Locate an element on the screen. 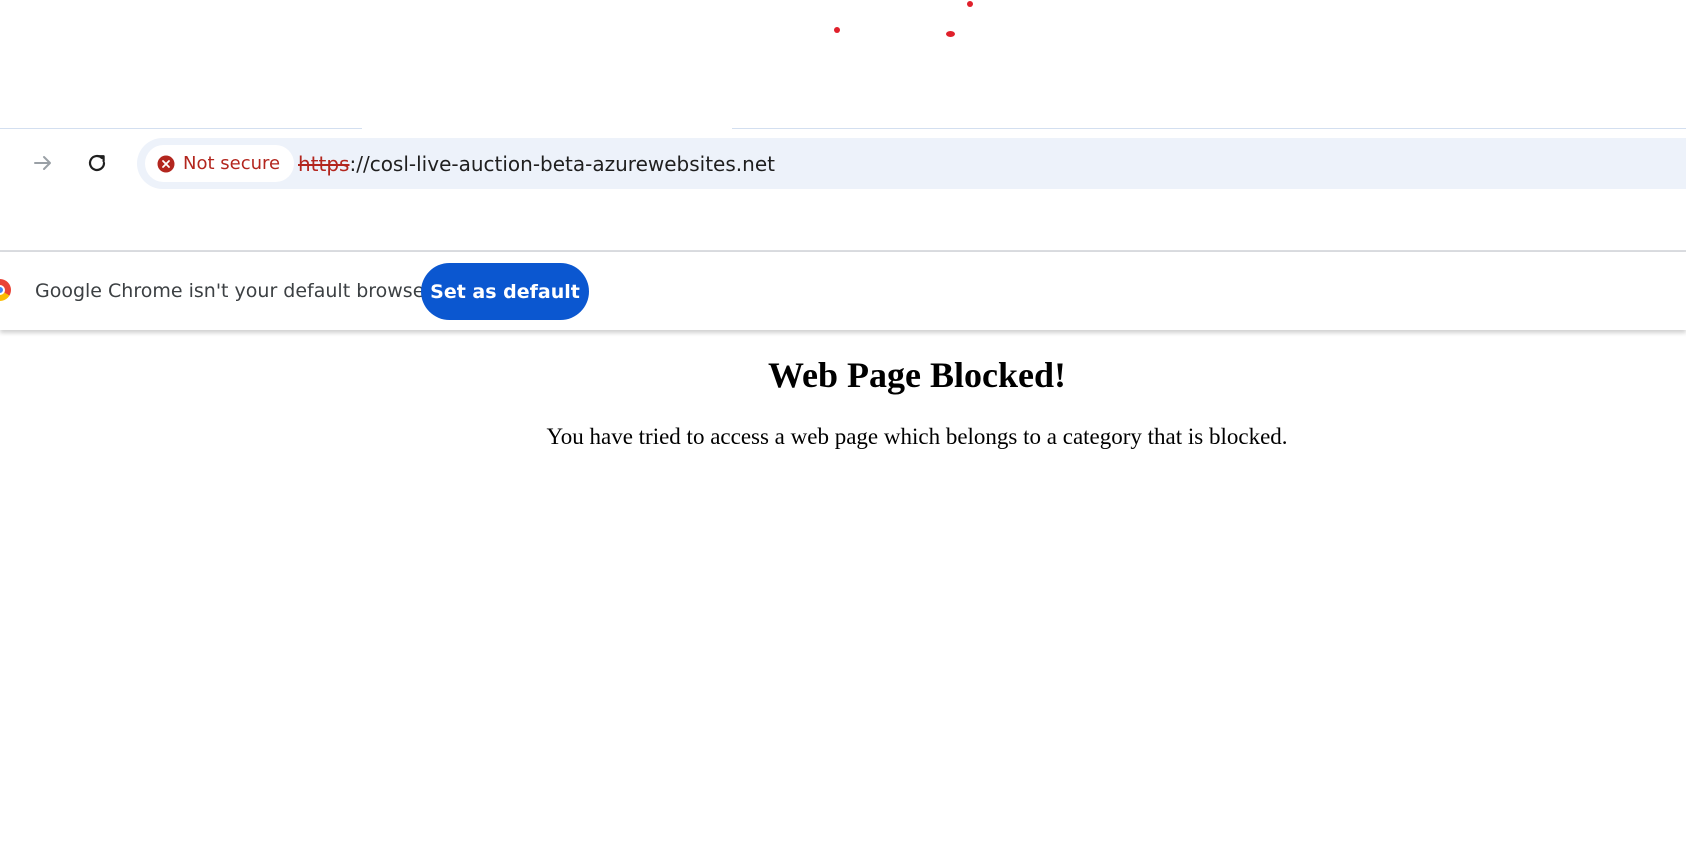  error-circle-icon is located at coordinates (166, 163).